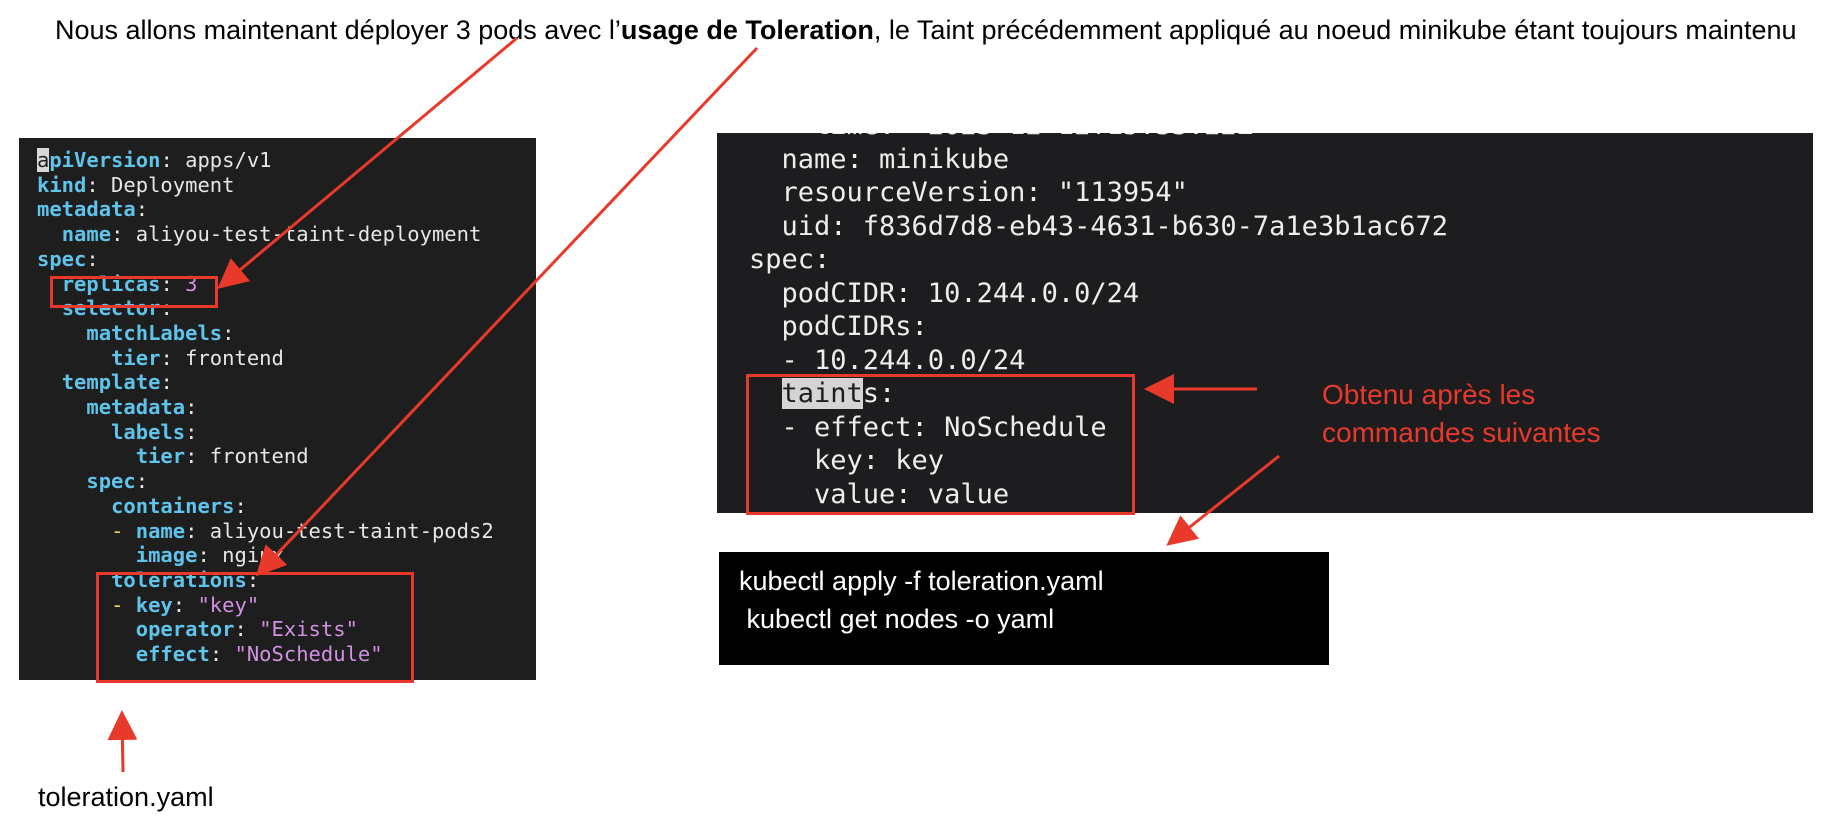 This screenshot has width=1828, height=824. Describe the element at coordinates (367, 162) in the screenshot. I see `arrow-to-replicas` at that location.